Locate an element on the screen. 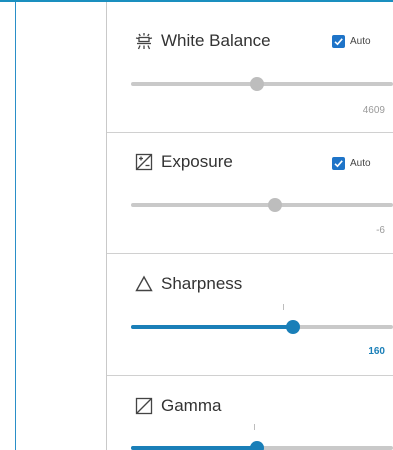 This screenshot has height=450, width=393. exposure-slider is located at coordinates (262, 205).